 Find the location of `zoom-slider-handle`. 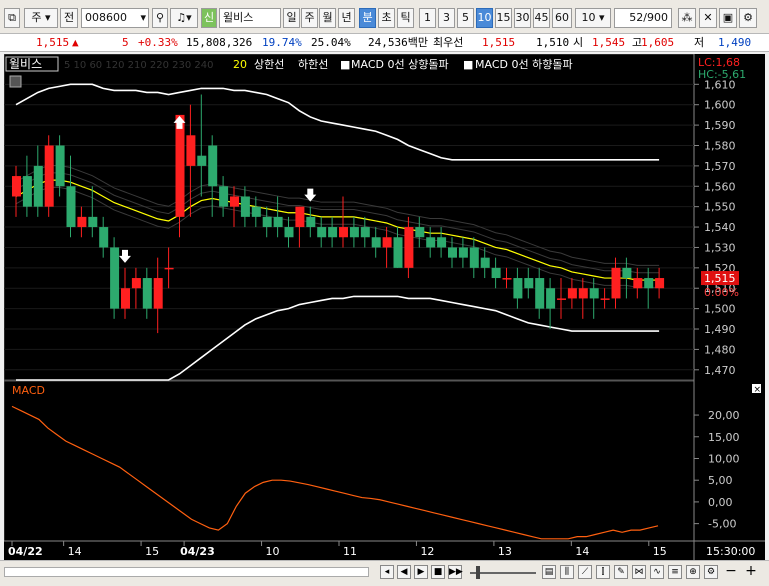

zoom-slider-handle is located at coordinates (478, 572).